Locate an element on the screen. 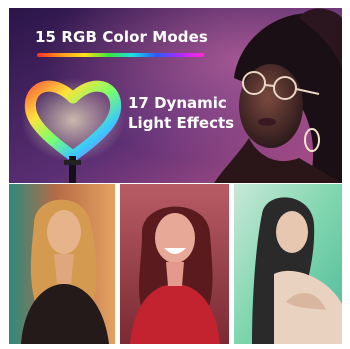  headline-light-effects: 17 Dynamic Light Effects is located at coordinates (181, 113).